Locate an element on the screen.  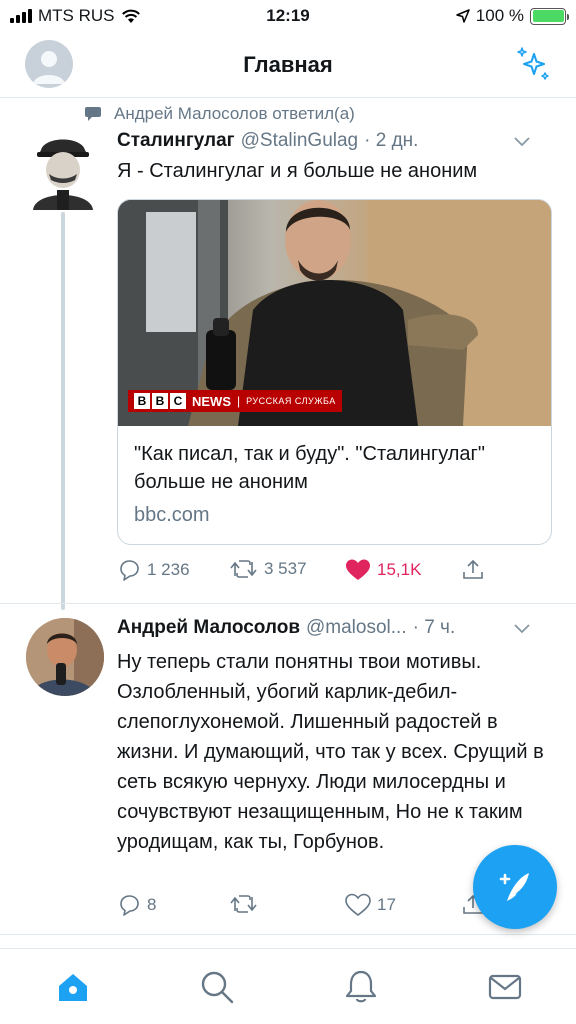
share-button is located at coordinates (473, 570).